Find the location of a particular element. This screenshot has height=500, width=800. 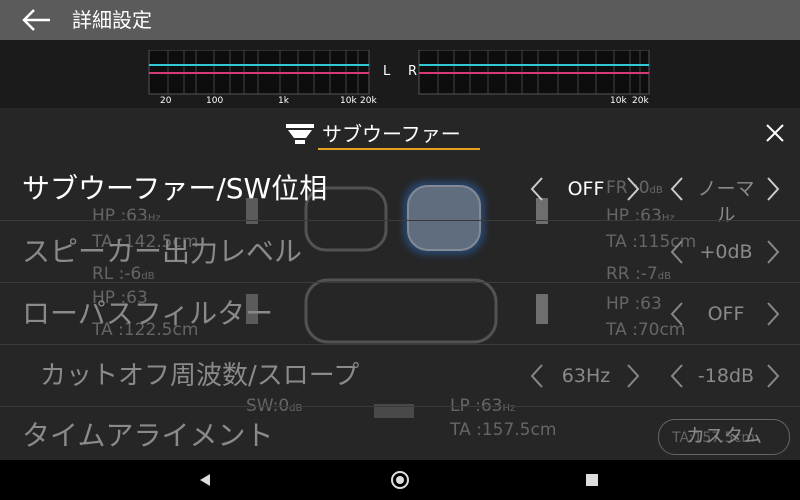

nav-home-icon is located at coordinates (400, 480).